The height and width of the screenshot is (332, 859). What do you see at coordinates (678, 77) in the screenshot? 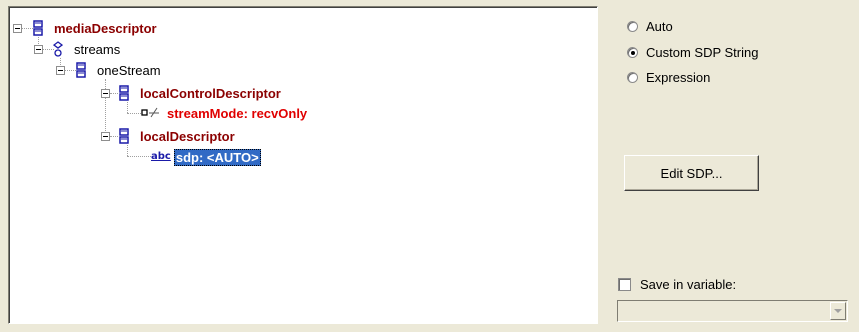
I see `radio-label: Expression` at bounding box center [678, 77].